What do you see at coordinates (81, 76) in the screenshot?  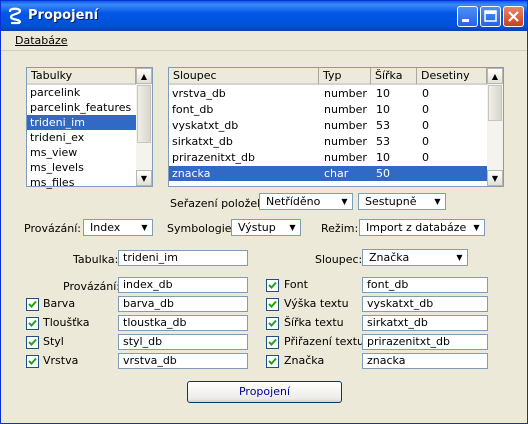 I see `tables-header: Tabulky` at bounding box center [81, 76].